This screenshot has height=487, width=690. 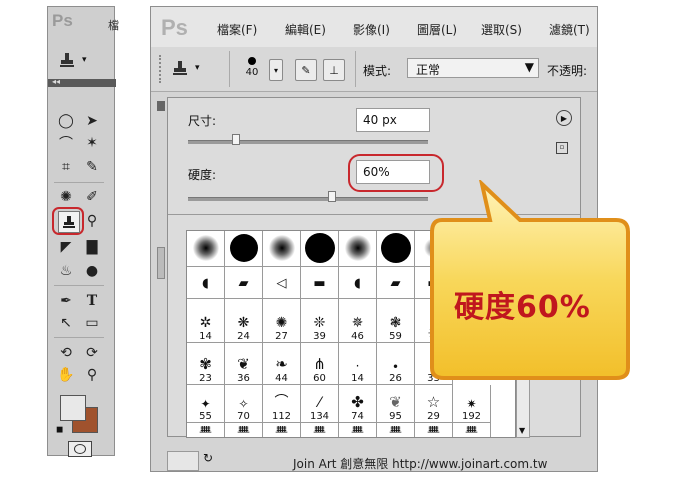 I want to click on brush-preset: ❦ 95, so click(x=396, y=404).